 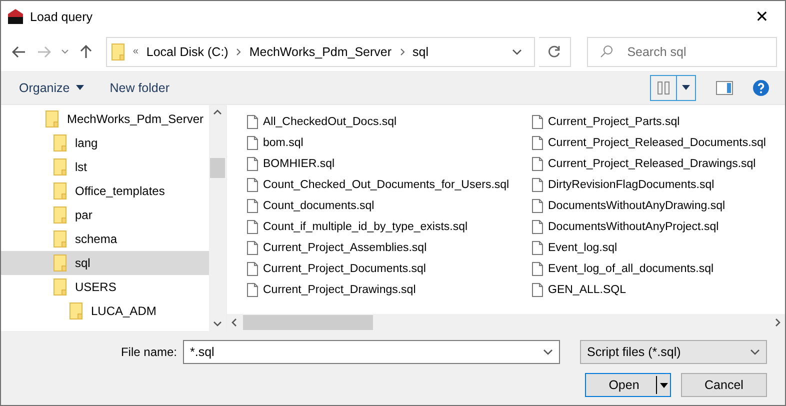 What do you see at coordinates (187, 51) in the screenshot?
I see `breadcrumb: Local Disk (C:)` at bounding box center [187, 51].